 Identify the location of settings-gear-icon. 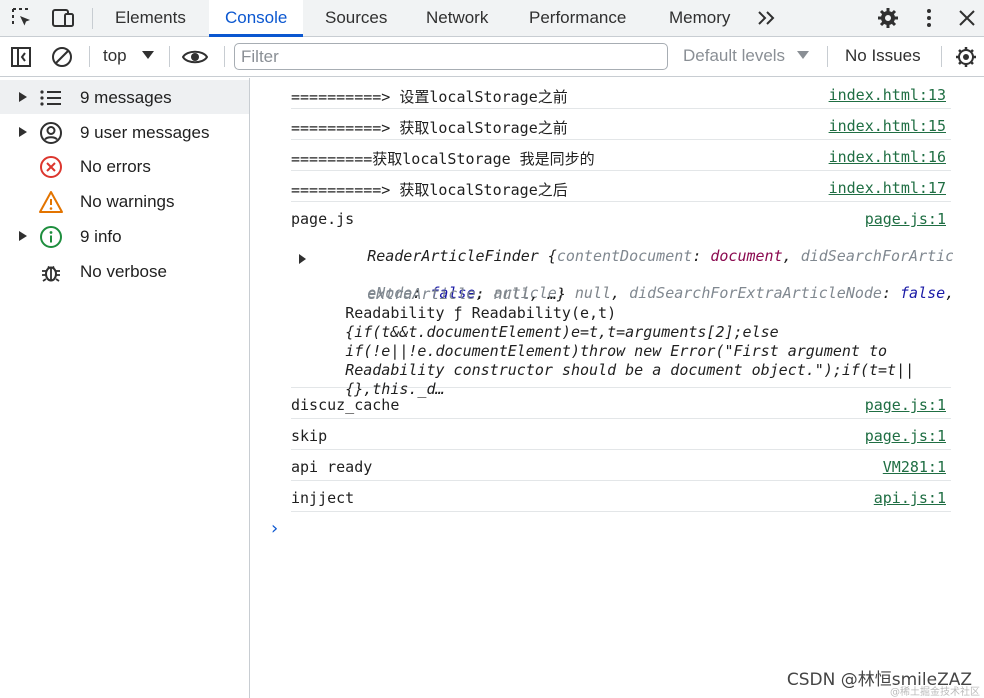
(888, 18).